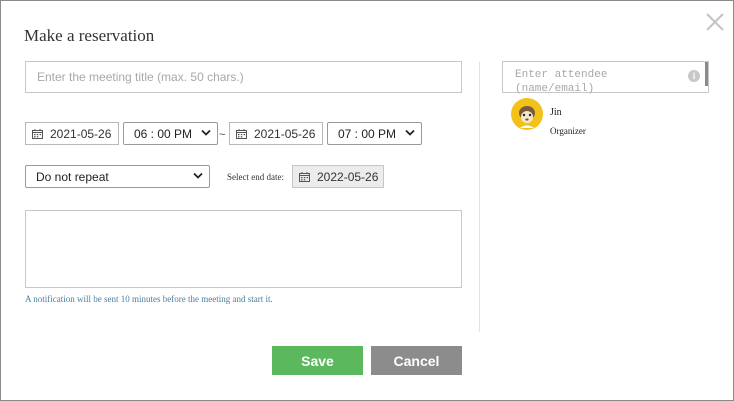 This screenshot has width=734, height=401. What do you see at coordinates (89, 35) in the screenshot?
I see `dialog-title: Make a reservation` at bounding box center [89, 35].